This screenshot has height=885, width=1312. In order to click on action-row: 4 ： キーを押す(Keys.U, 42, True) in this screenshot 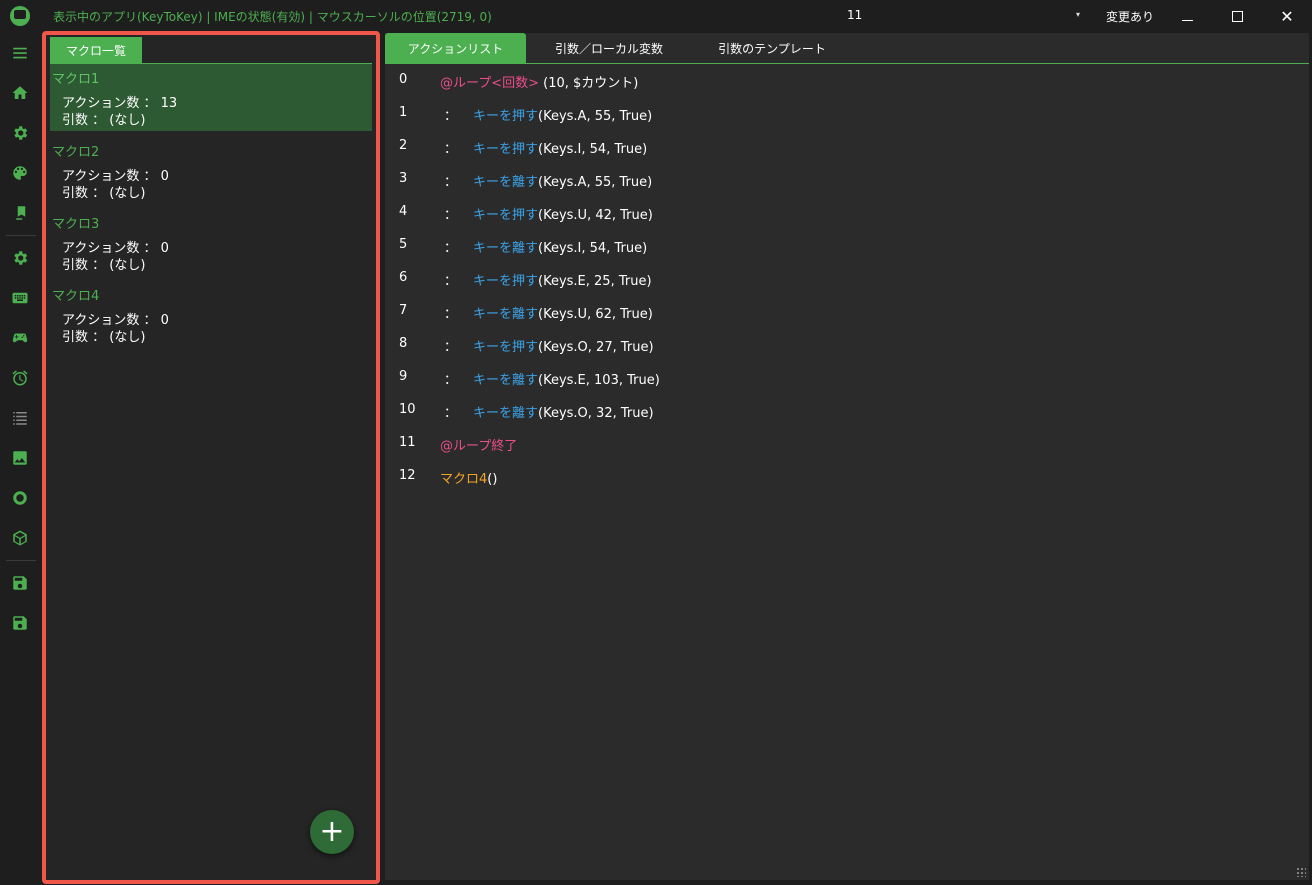, I will do `click(847, 212)`.